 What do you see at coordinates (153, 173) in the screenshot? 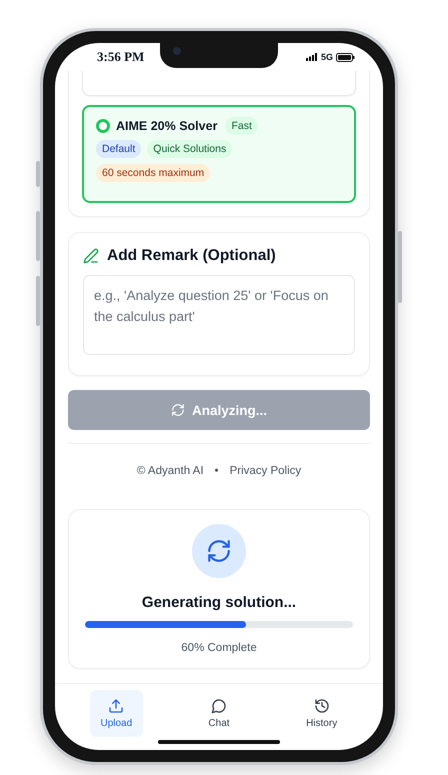
I see `solver-tag: 60 seconds maximum` at bounding box center [153, 173].